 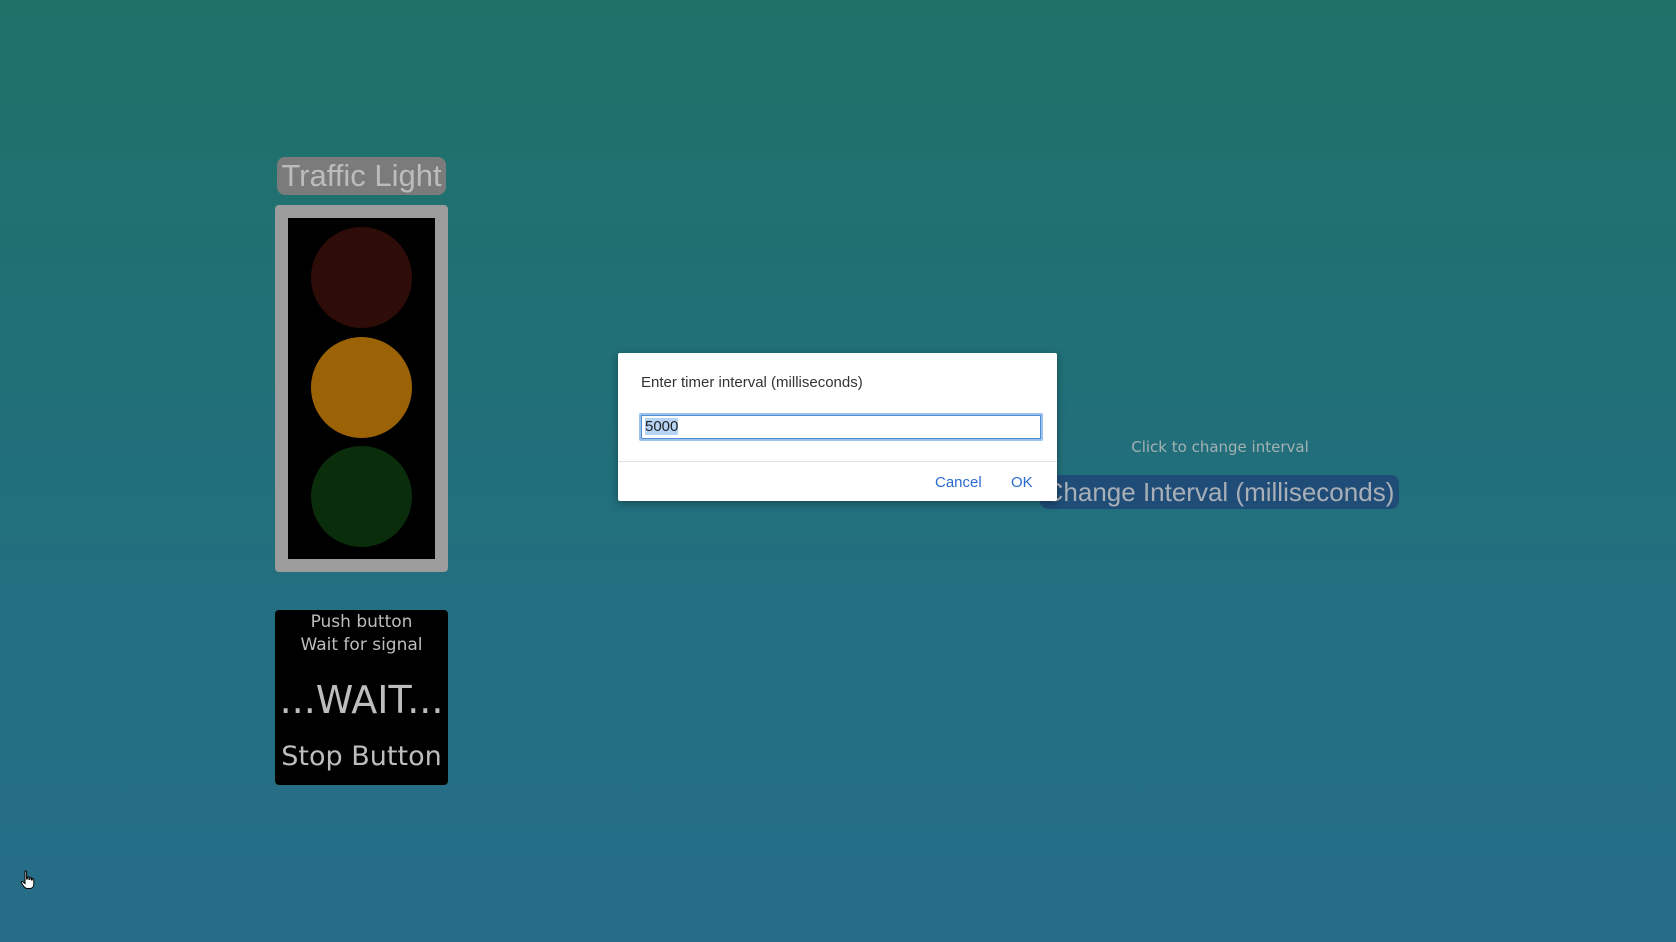 What do you see at coordinates (1219, 492) in the screenshot?
I see `change-interval-button: Change Interval (milliseconds)` at bounding box center [1219, 492].